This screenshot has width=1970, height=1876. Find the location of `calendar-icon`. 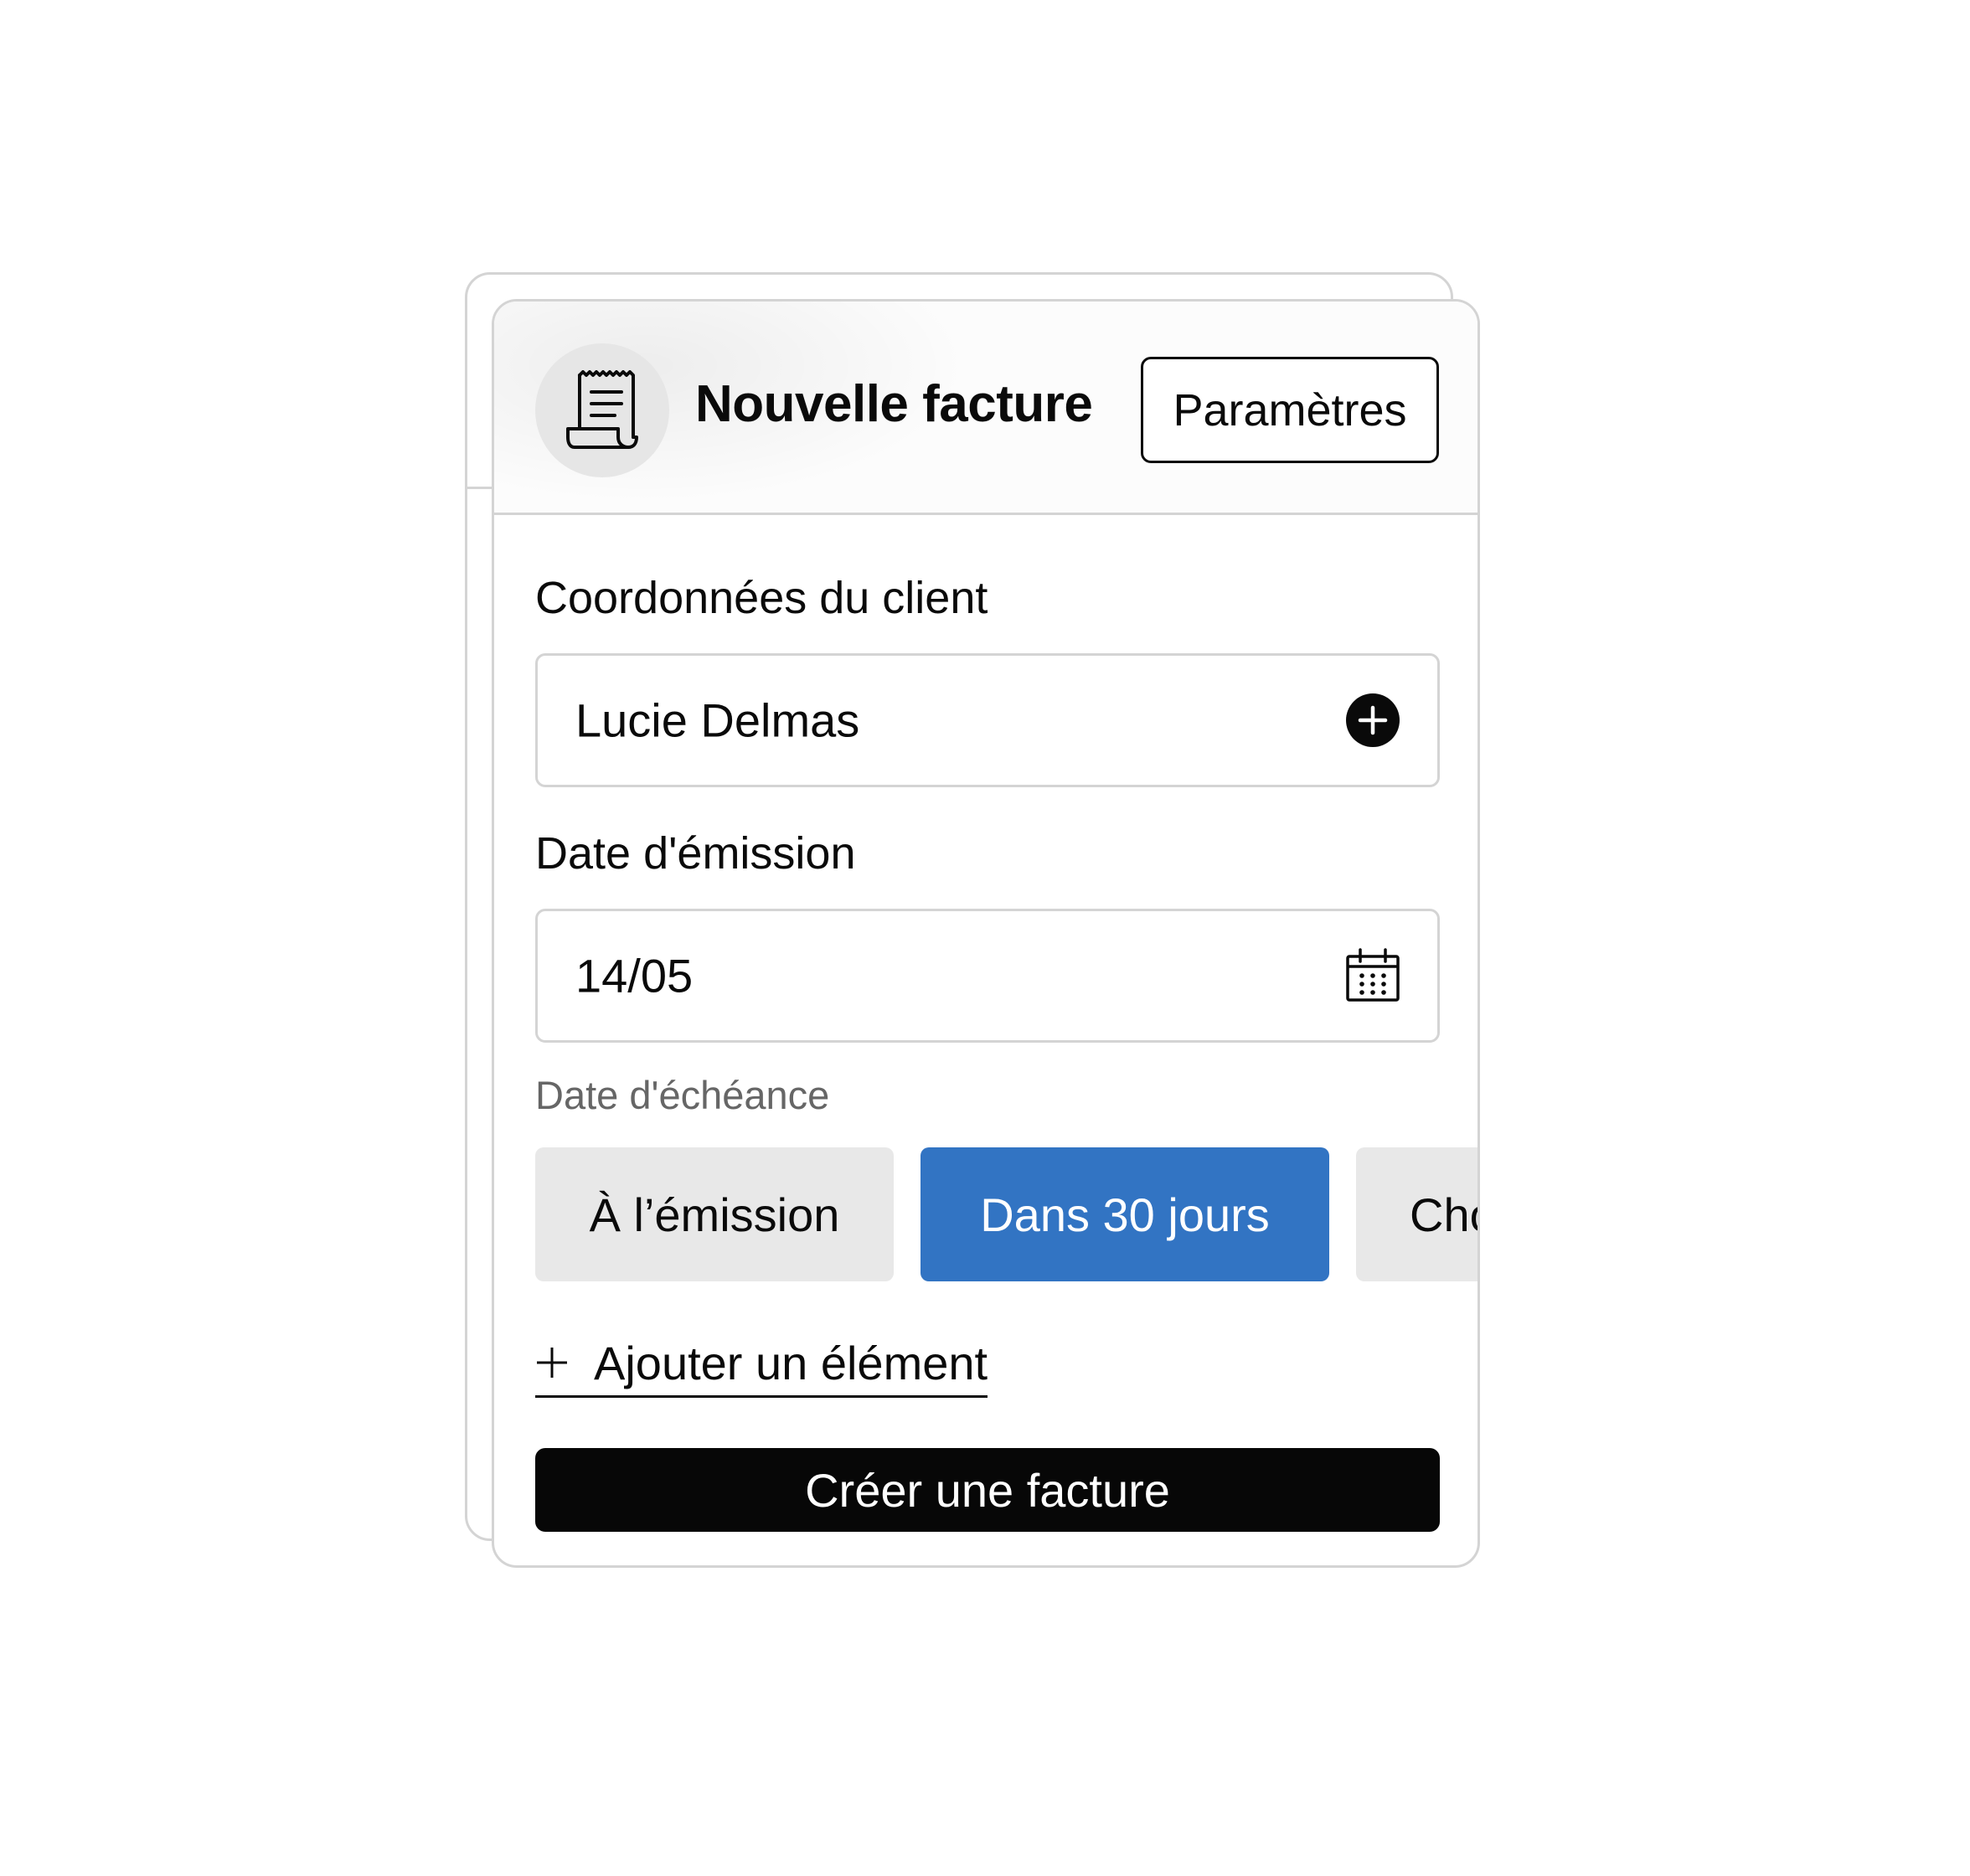

calendar-icon is located at coordinates (1372, 975).